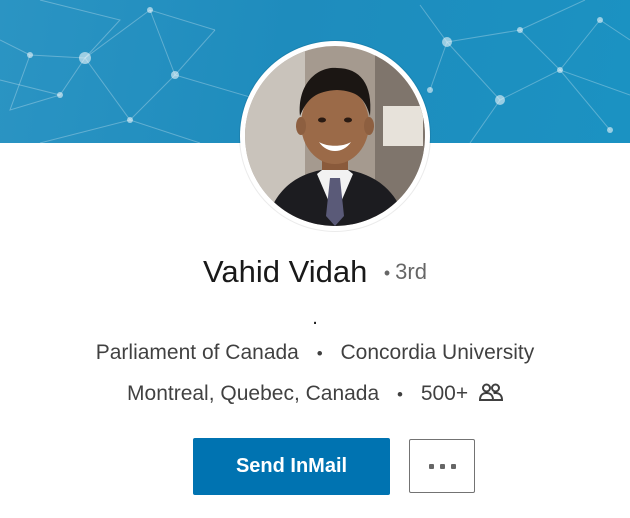 This screenshot has width=630, height=518. I want to click on profile-headline: ., so click(315, 318).